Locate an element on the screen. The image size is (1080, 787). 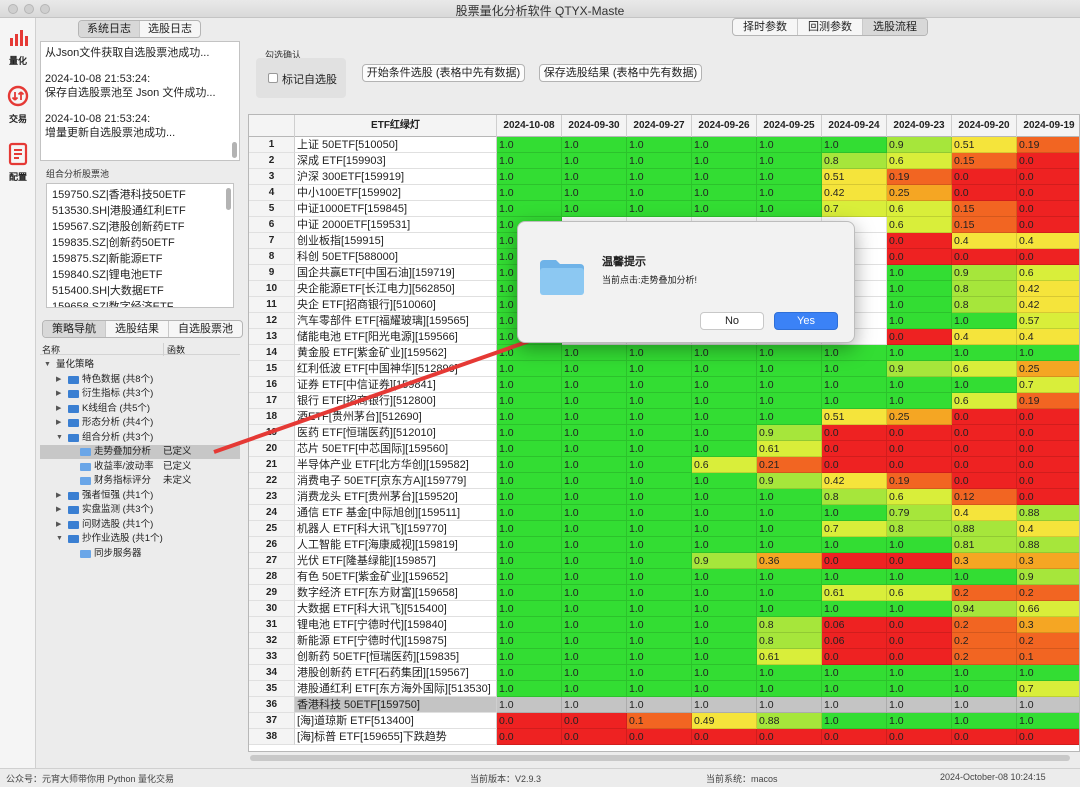
signal-cell: 0.1 is located at coordinates (1048, 657).